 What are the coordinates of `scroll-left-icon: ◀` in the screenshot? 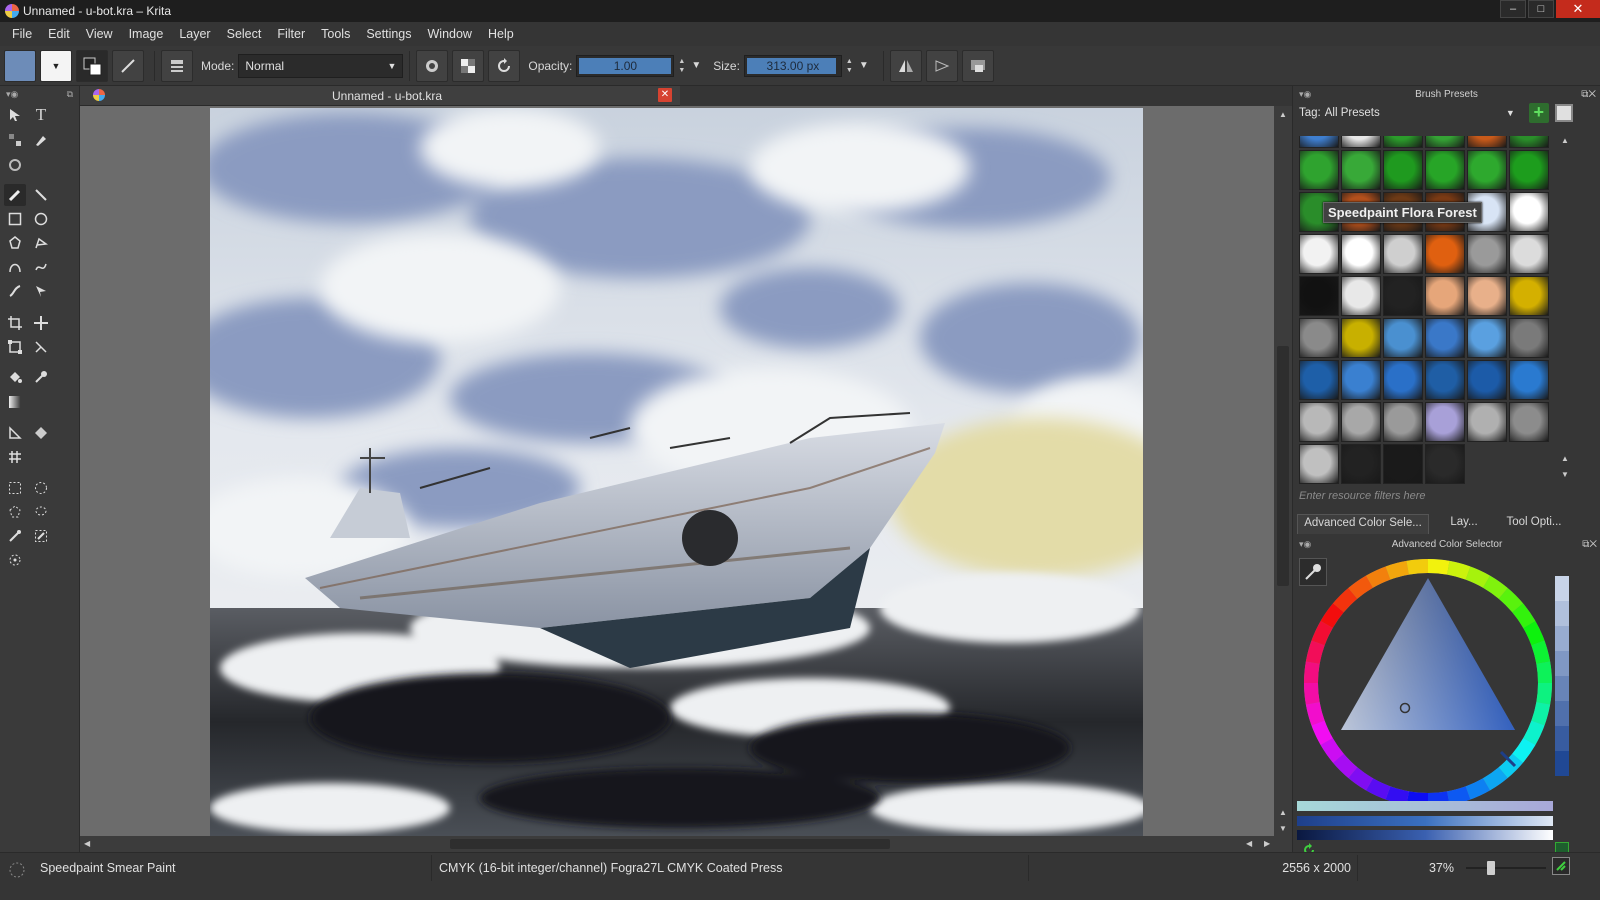 It's located at (87, 843).